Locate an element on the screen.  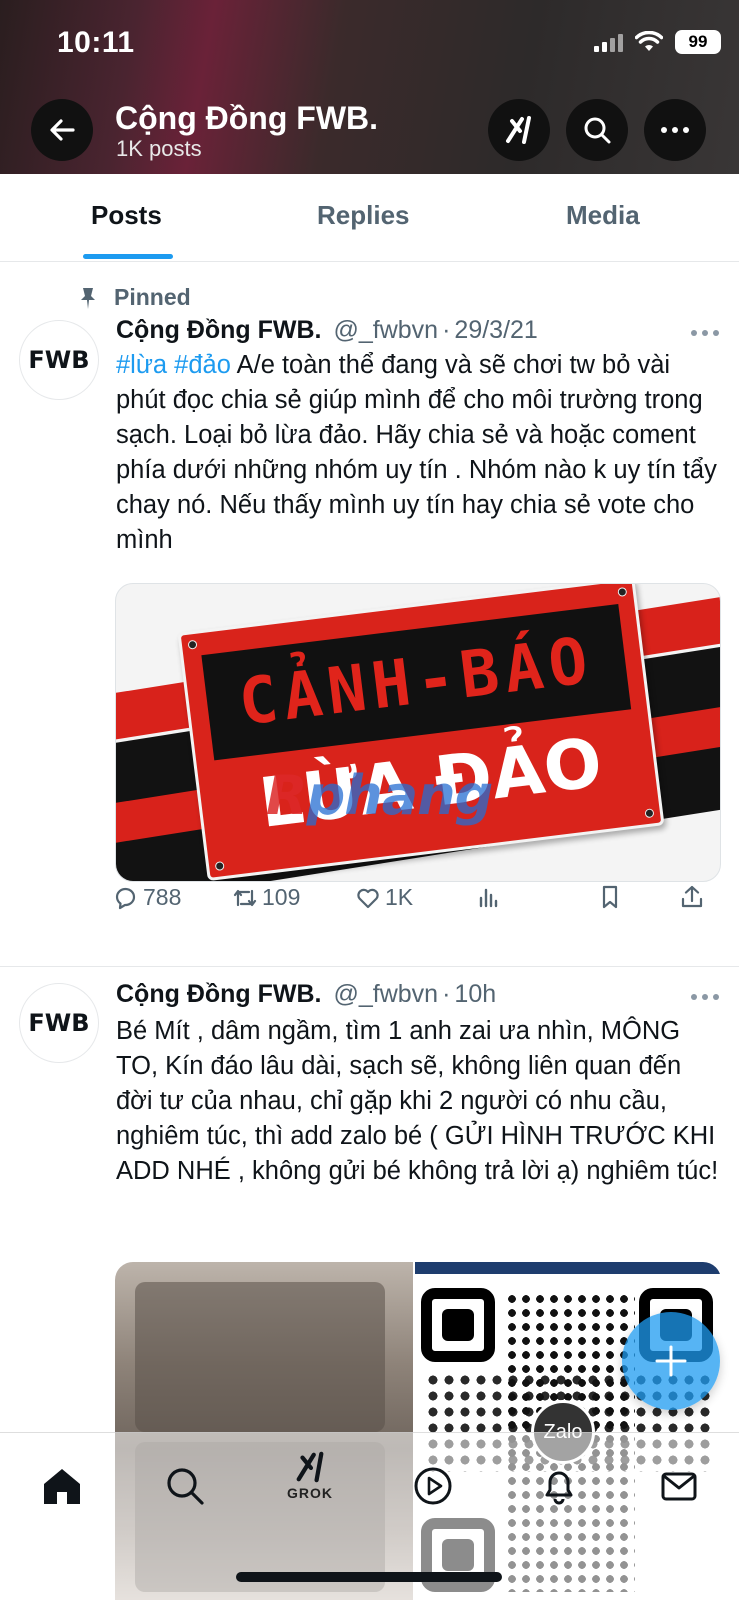
like-count: 1K is located at coordinates (399, 897).